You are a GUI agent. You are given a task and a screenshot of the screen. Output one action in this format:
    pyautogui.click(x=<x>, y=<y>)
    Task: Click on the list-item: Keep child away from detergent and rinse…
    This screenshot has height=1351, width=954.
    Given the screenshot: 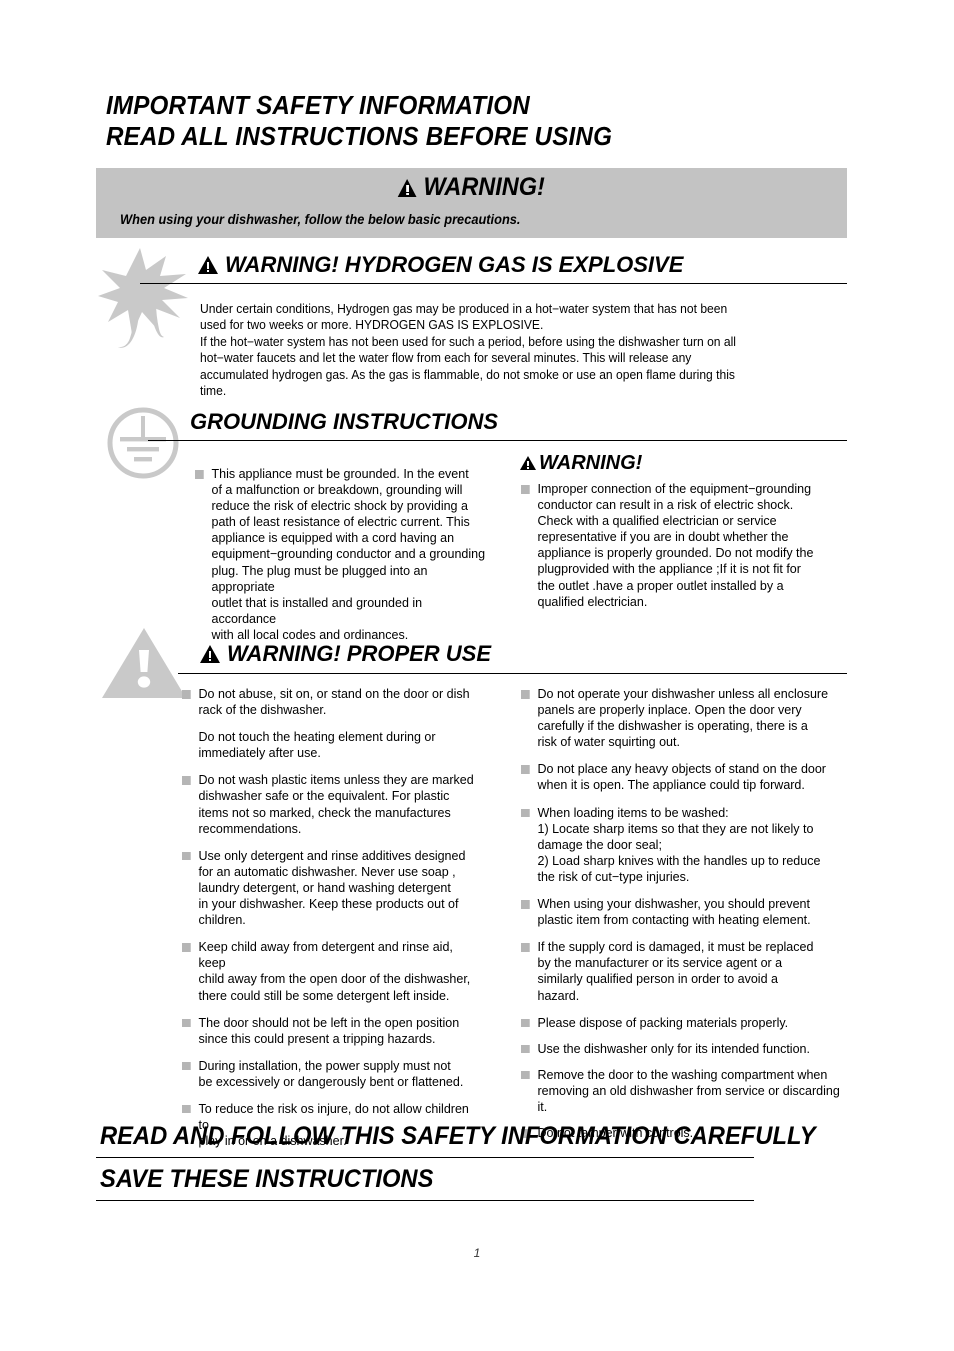 What is the action you would take?
    pyautogui.click(x=332, y=971)
    